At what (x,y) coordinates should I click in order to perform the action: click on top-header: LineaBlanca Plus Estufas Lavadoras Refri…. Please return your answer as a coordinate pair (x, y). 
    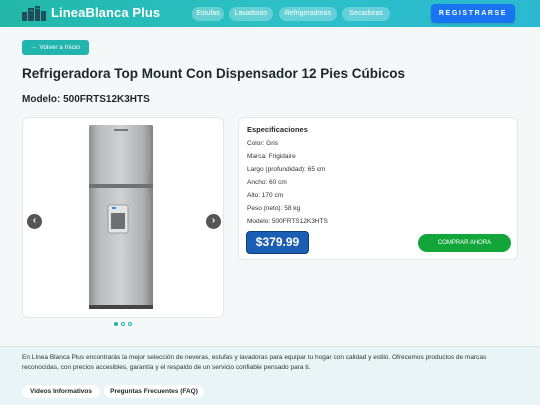
    Looking at the image, I should click on (270, 13).